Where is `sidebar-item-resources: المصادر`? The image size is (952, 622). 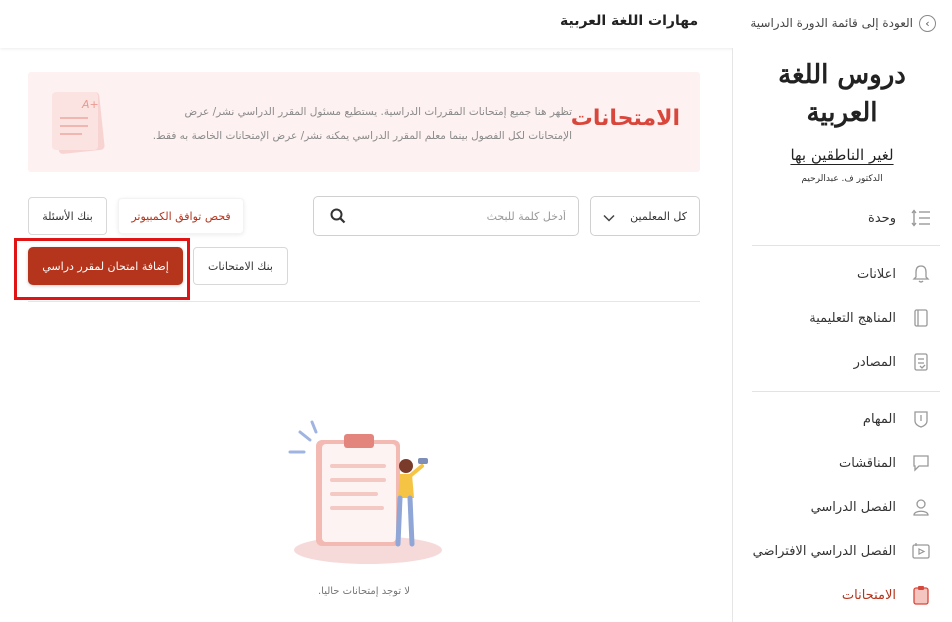
sidebar-item-resources: المصادر is located at coordinates (846, 362).